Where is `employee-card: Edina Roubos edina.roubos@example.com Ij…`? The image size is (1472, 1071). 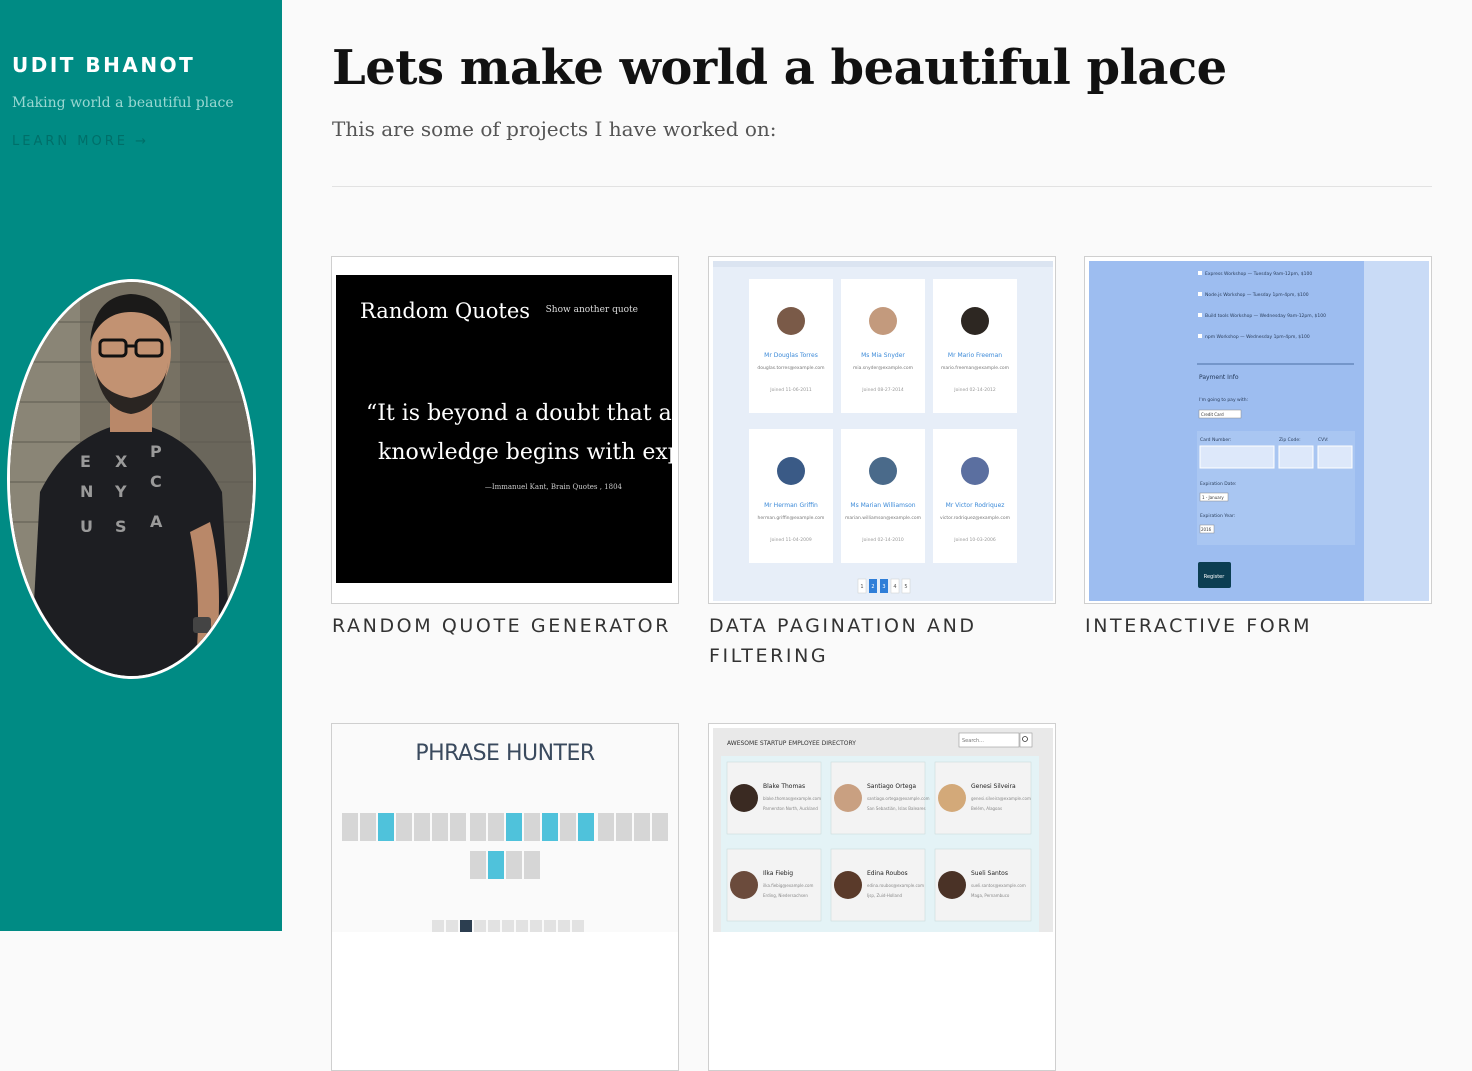
employee-card: Edina Roubos edina.roubos@example.com Ij… is located at coordinates (878, 885).